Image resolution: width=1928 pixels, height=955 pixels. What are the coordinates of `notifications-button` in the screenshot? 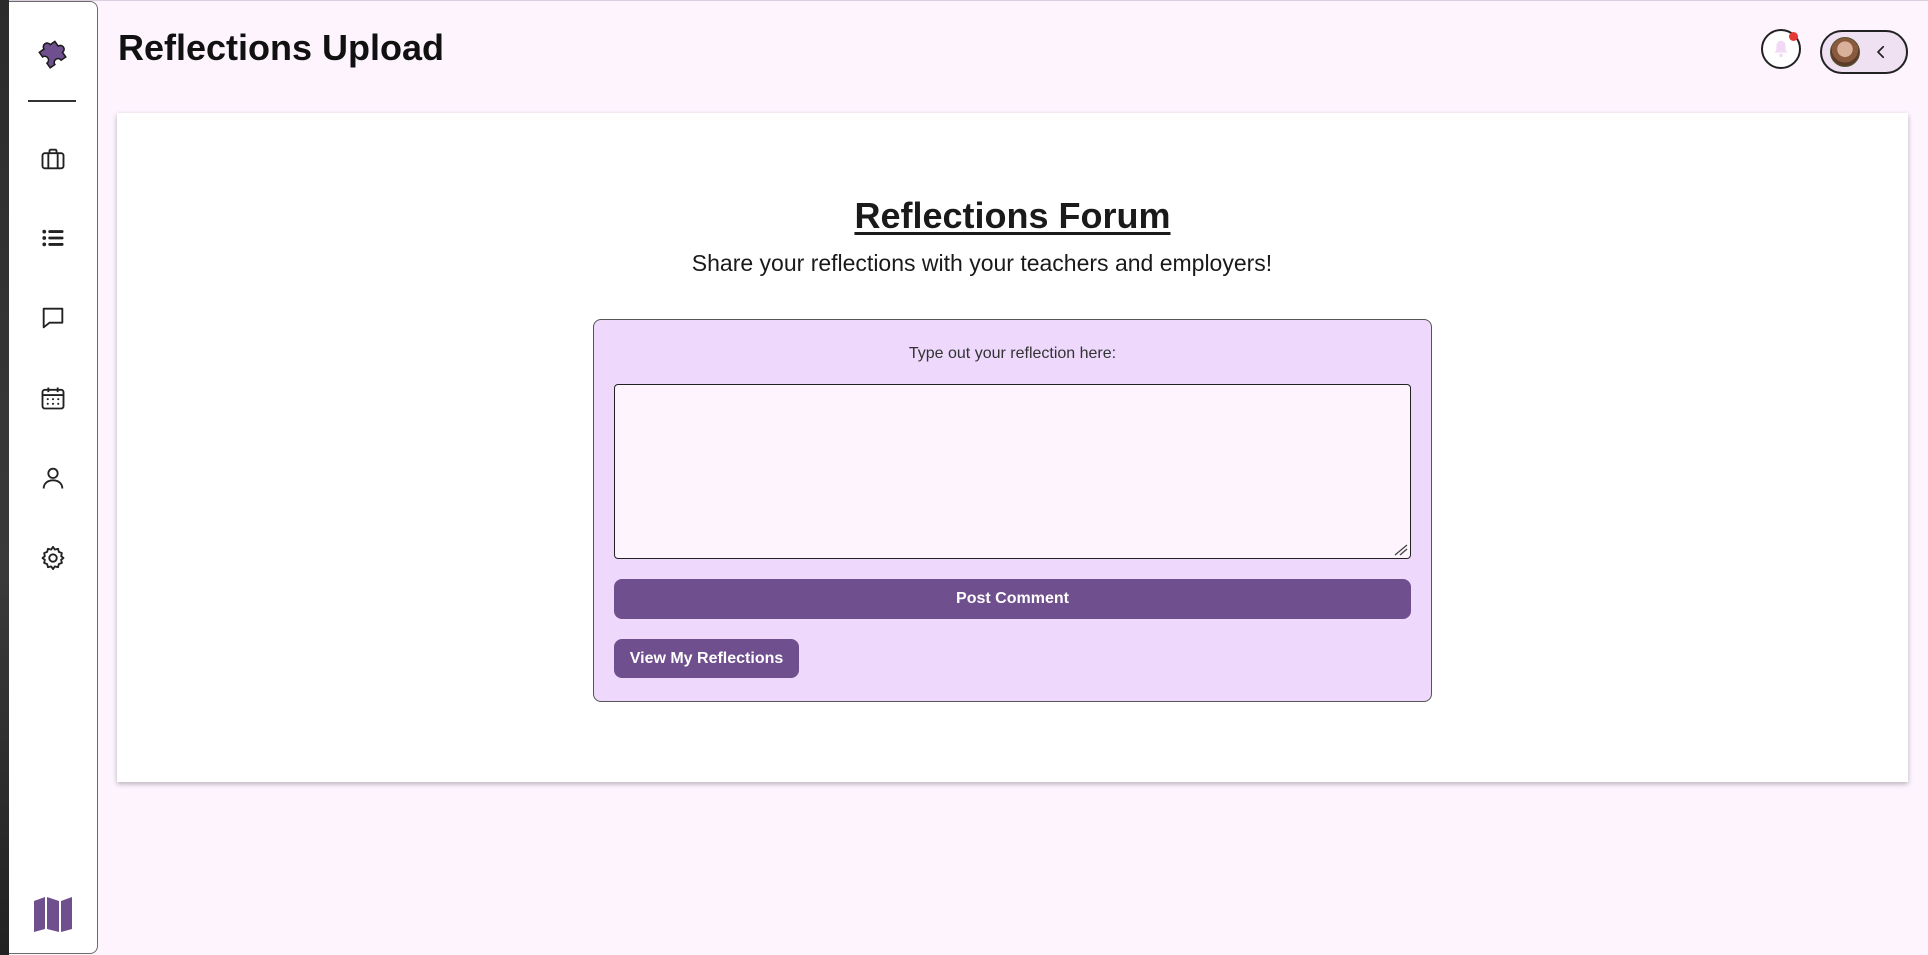 It's located at (1781, 49).